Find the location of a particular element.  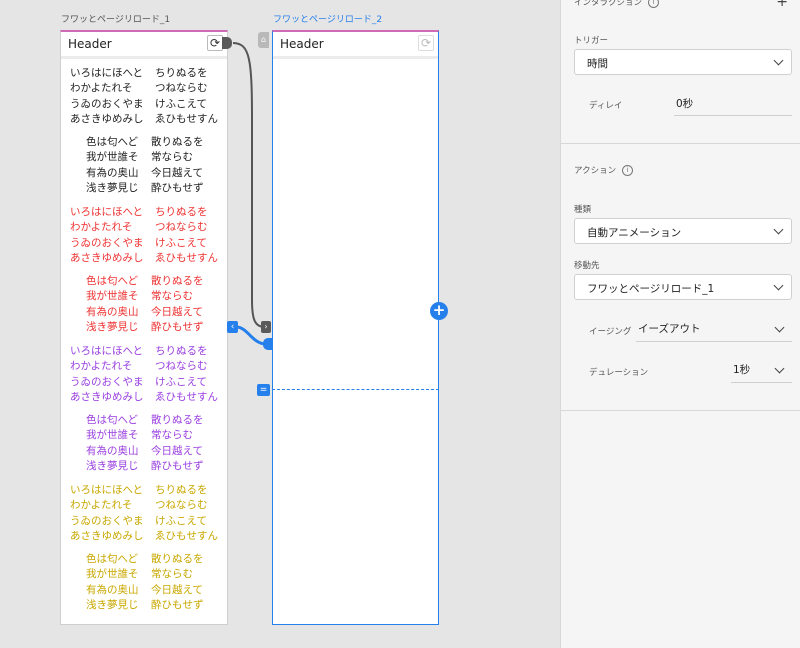

back-arrow-icon: ‹ is located at coordinates (232, 327).